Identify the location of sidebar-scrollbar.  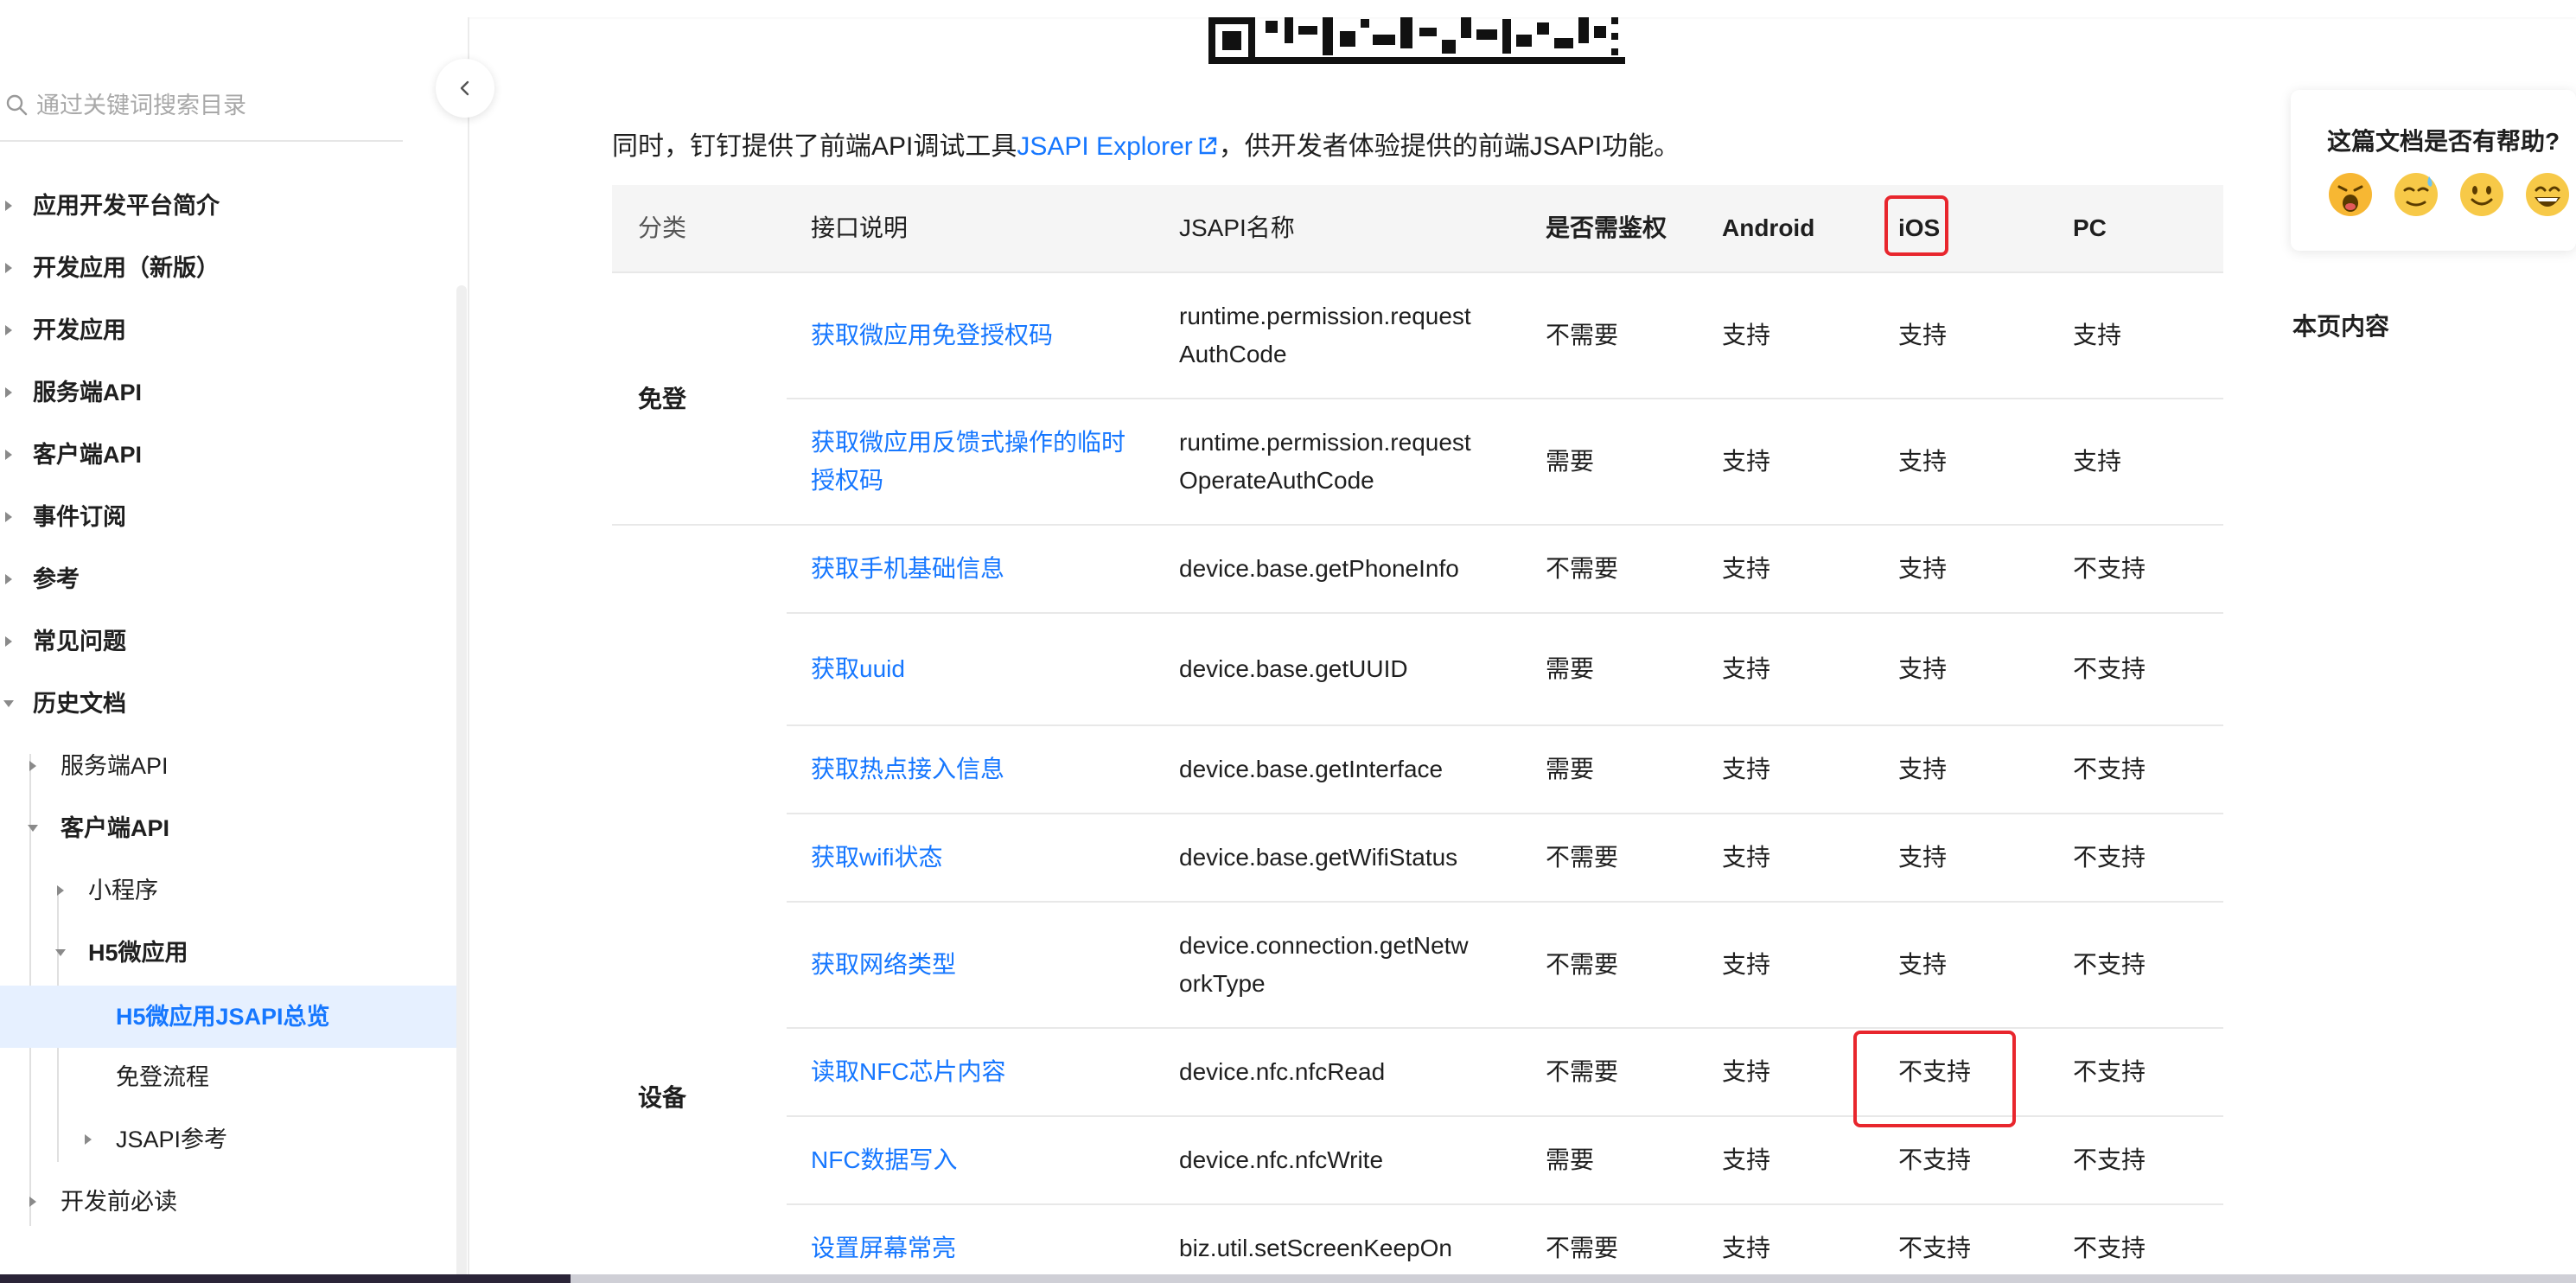
(461, 783).